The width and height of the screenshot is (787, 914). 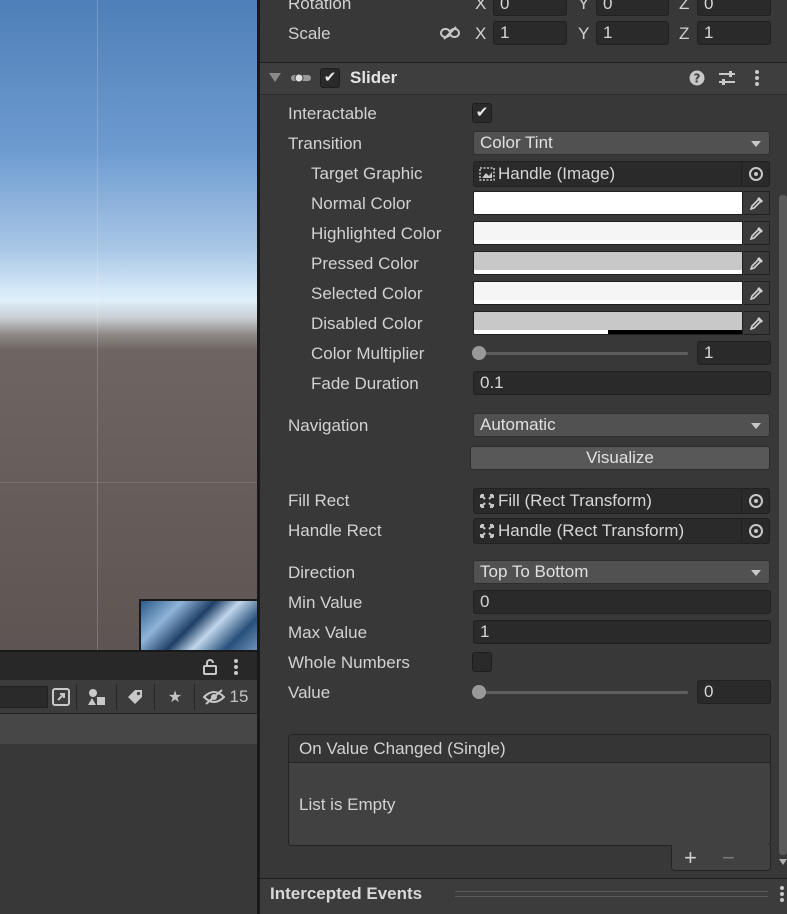 What do you see at coordinates (583, 34) in the screenshot?
I see `scale-y-label: Y` at bounding box center [583, 34].